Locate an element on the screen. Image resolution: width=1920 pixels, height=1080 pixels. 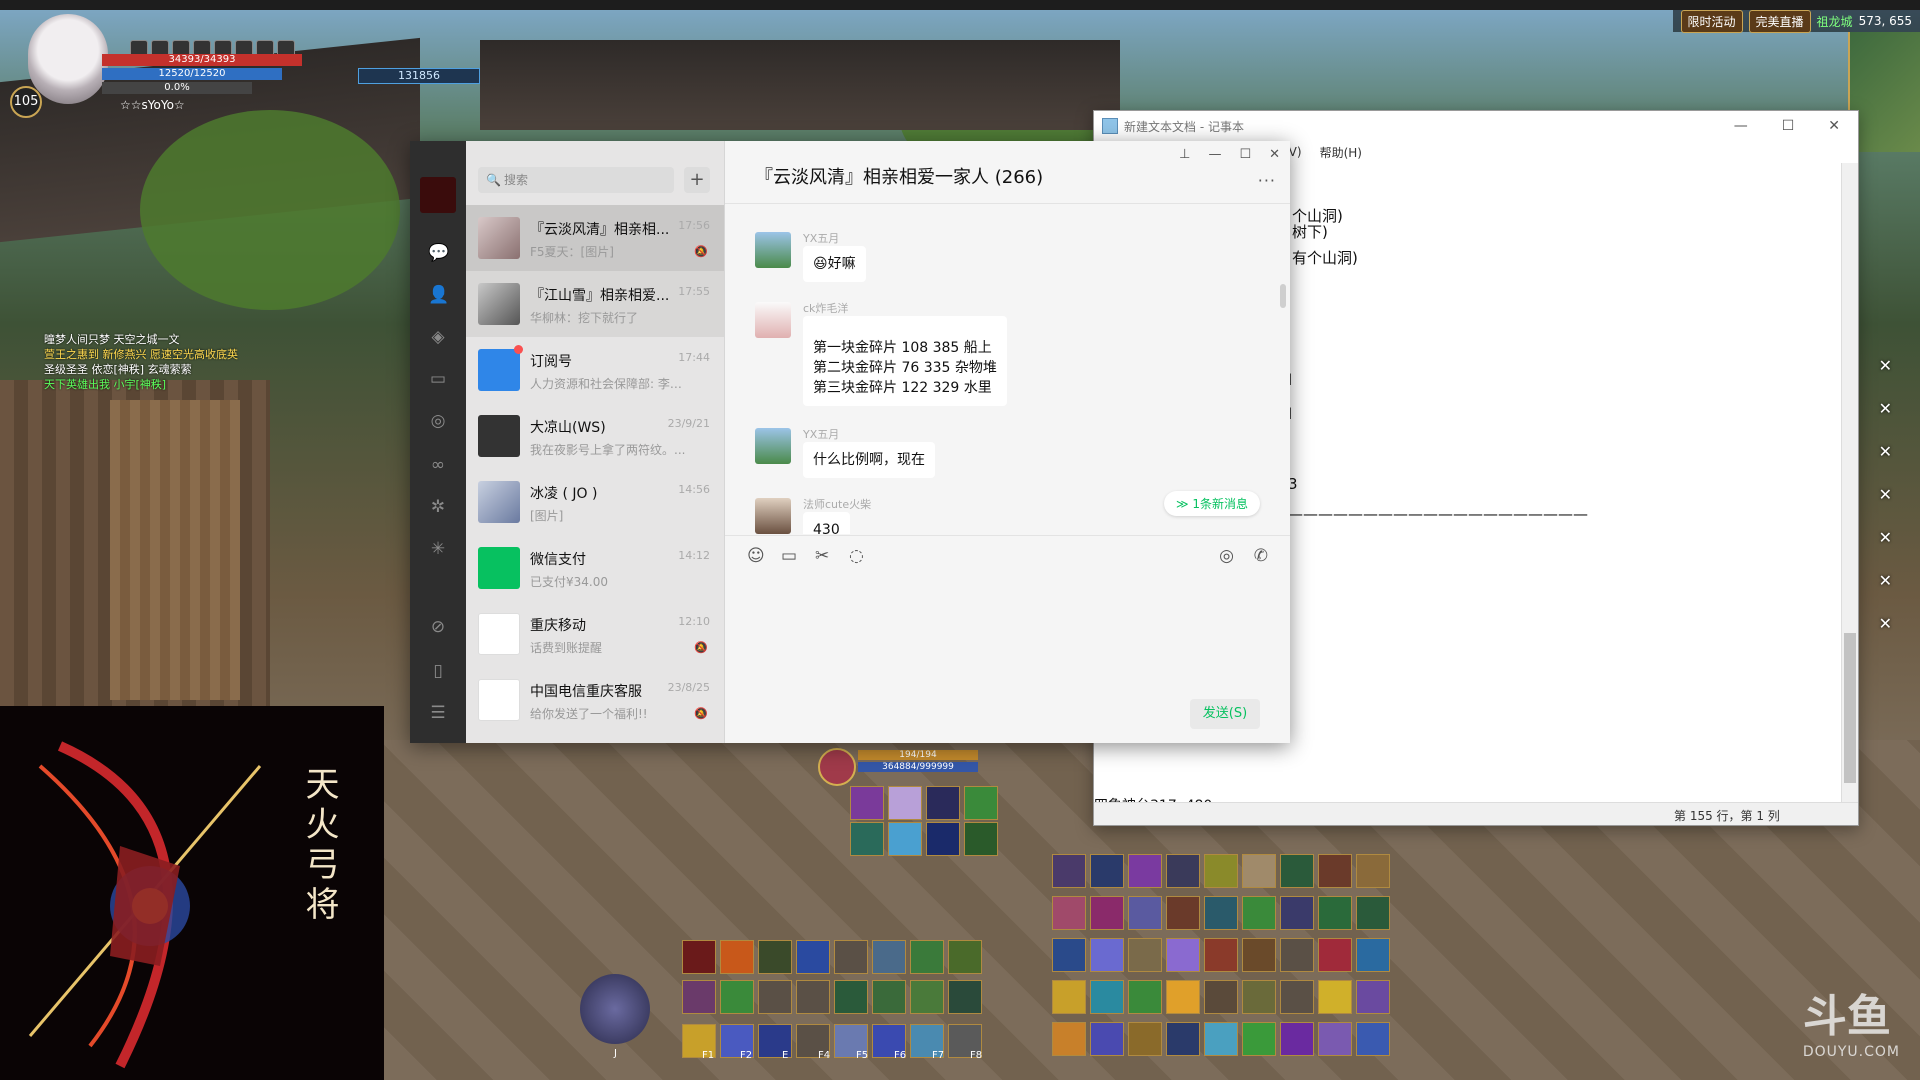
message-bubble: 😆好嘛 is located at coordinates (834, 264).